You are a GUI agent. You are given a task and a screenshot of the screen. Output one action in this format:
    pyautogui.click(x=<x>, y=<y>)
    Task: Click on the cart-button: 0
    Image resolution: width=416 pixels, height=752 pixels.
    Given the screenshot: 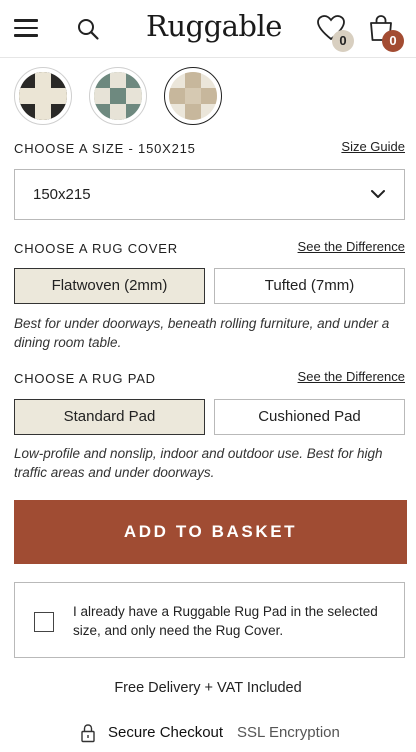 What is the action you would take?
    pyautogui.click(x=388, y=34)
    